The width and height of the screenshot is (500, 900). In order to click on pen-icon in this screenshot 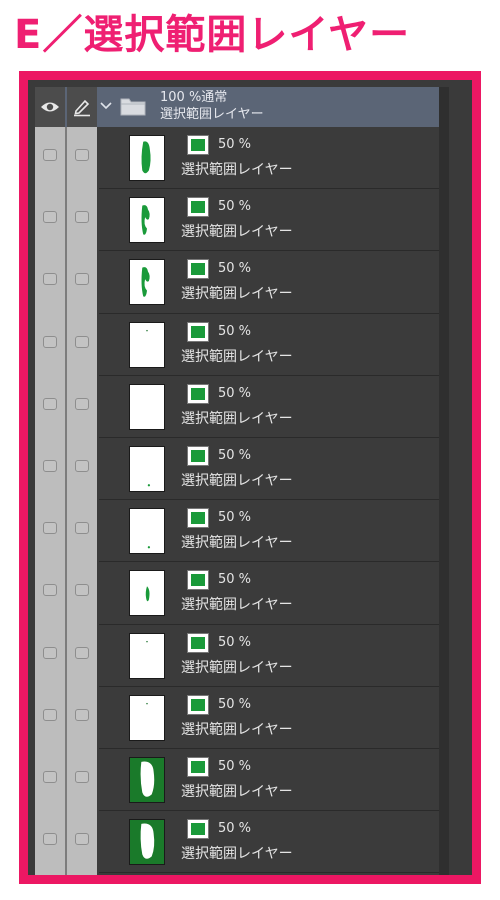, I will do `click(82, 107)`.